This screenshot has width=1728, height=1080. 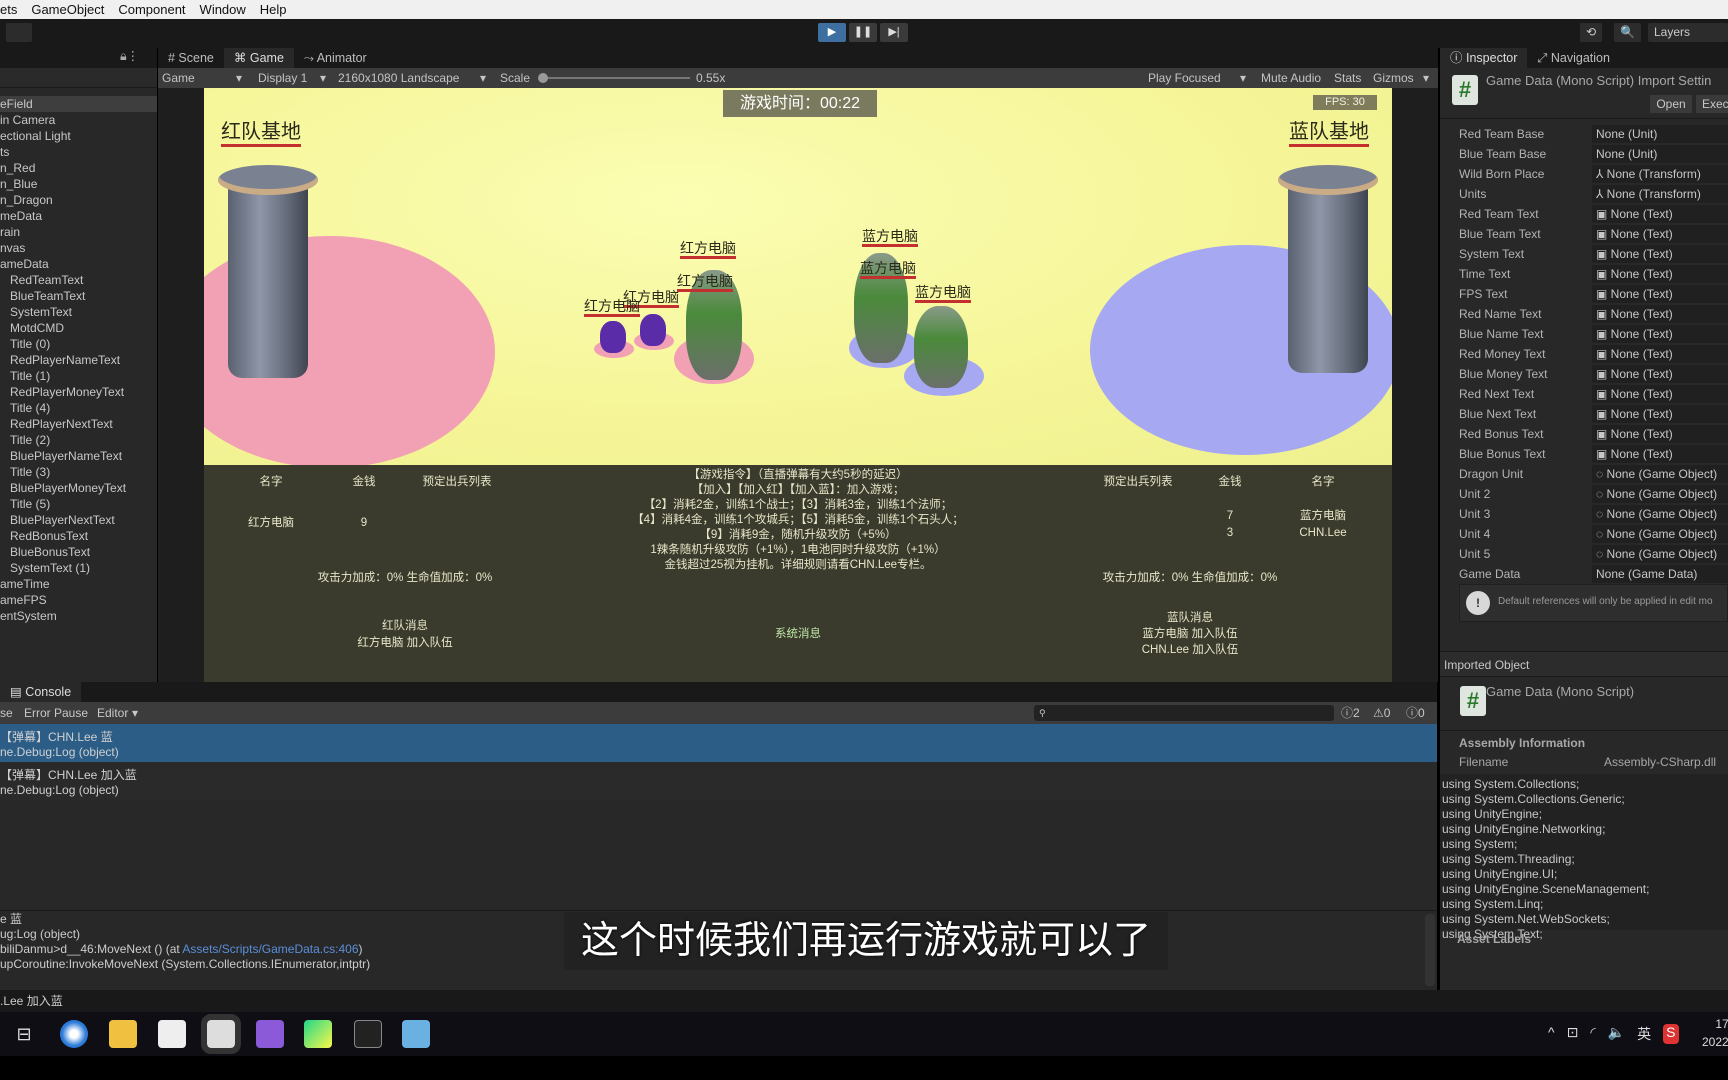 What do you see at coordinates (78, 78) in the screenshot?
I see `hierarchy-search-input` at bounding box center [78, 78].